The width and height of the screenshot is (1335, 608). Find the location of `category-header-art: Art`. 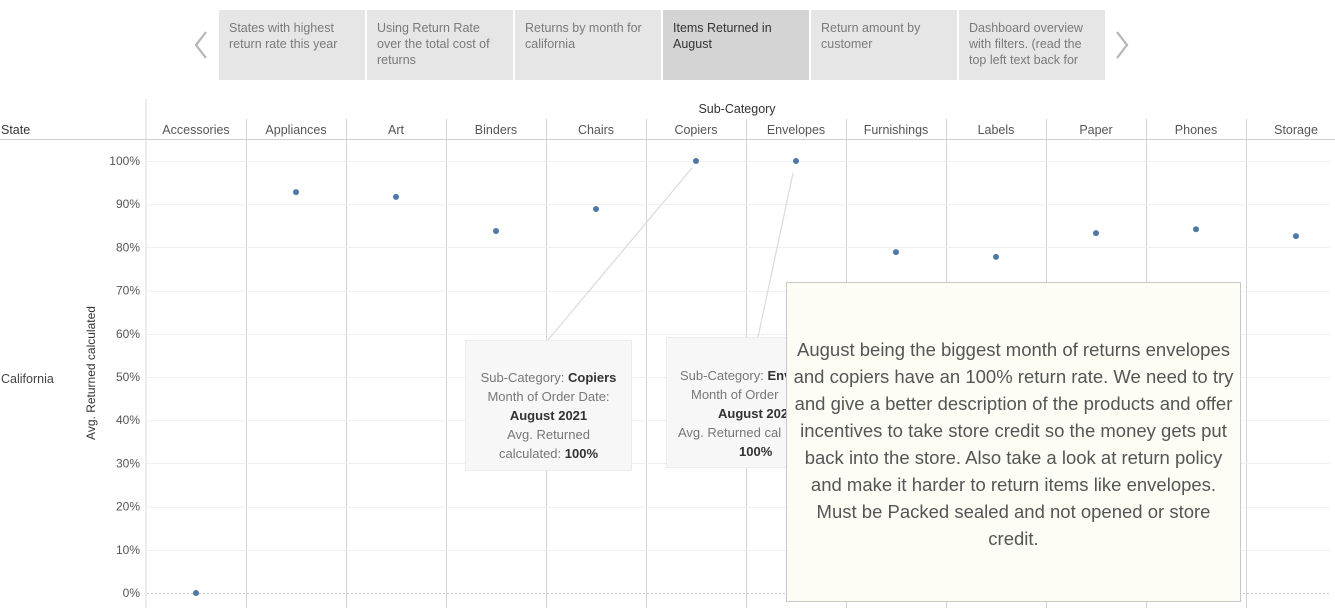

category-header-art: Art is located at coordinates (396, 130).